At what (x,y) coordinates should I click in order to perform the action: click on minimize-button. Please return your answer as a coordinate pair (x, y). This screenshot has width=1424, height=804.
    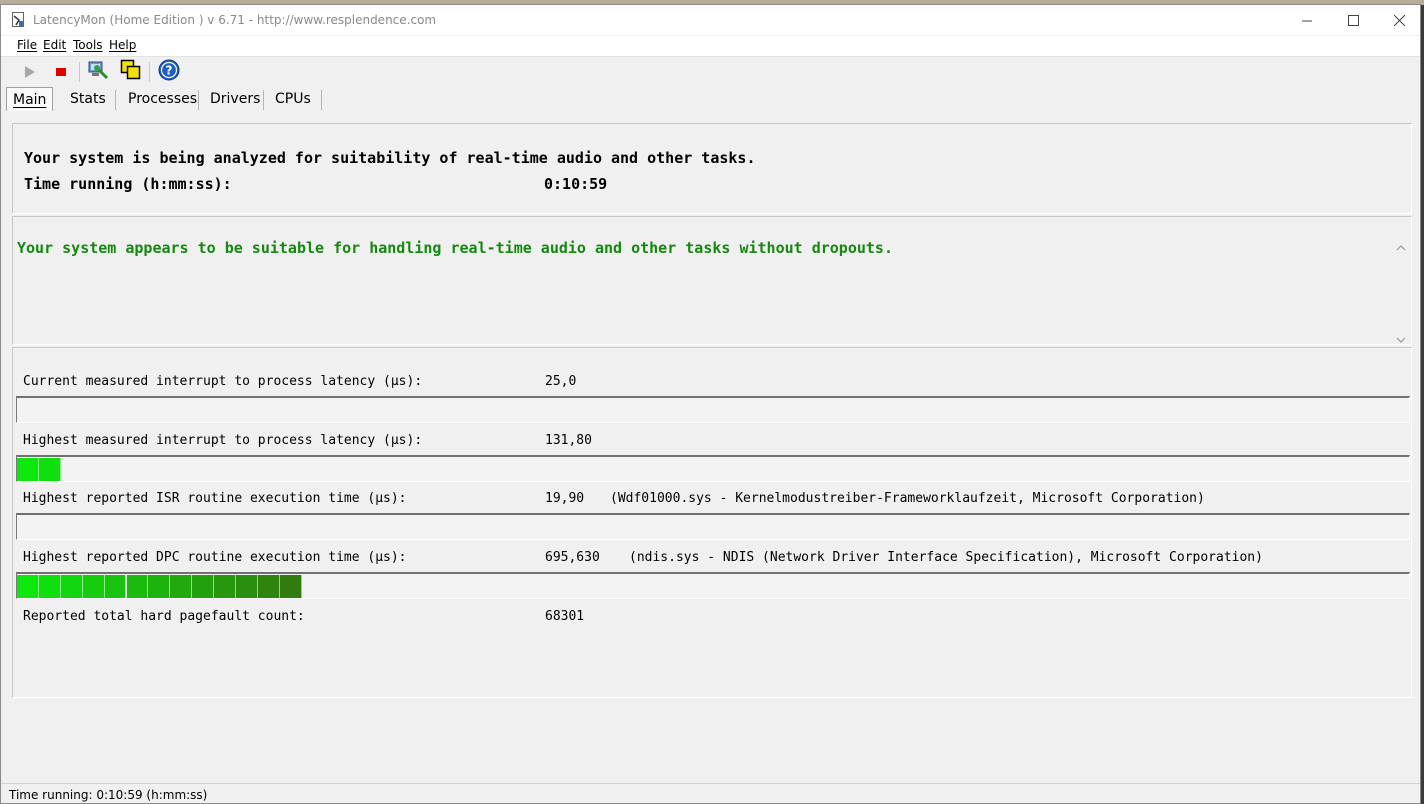
    Looking at the image, I should click on (1307, 20).